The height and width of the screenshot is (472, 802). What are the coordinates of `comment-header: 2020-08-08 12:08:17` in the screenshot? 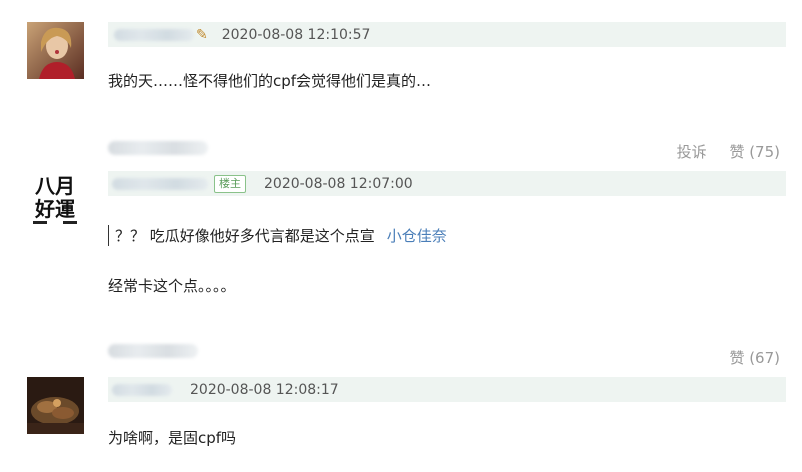 It's located at (447, 389).